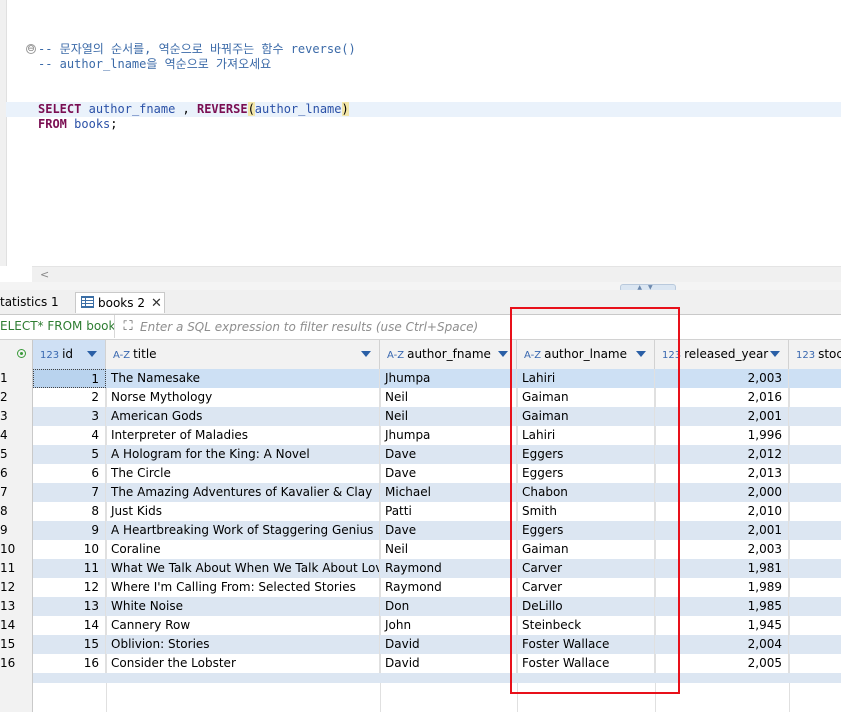 The width and height of the screenshot is (841, 712). What do you see at coordinates (586, 378) in the screenshot?
I see `cell-author-lname: Lahiri` at bounding box center [586, 378].